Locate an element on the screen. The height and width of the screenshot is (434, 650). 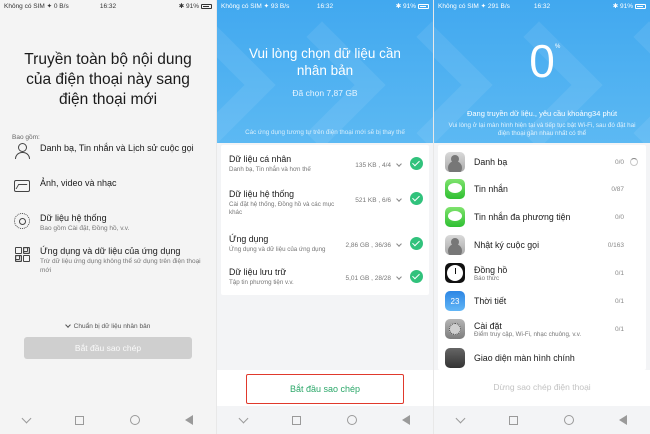
gear-icon is located at coordinates (22, 221).